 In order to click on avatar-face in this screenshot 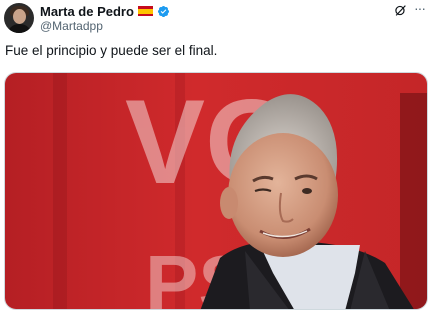, I will do `click(19, 16)`.